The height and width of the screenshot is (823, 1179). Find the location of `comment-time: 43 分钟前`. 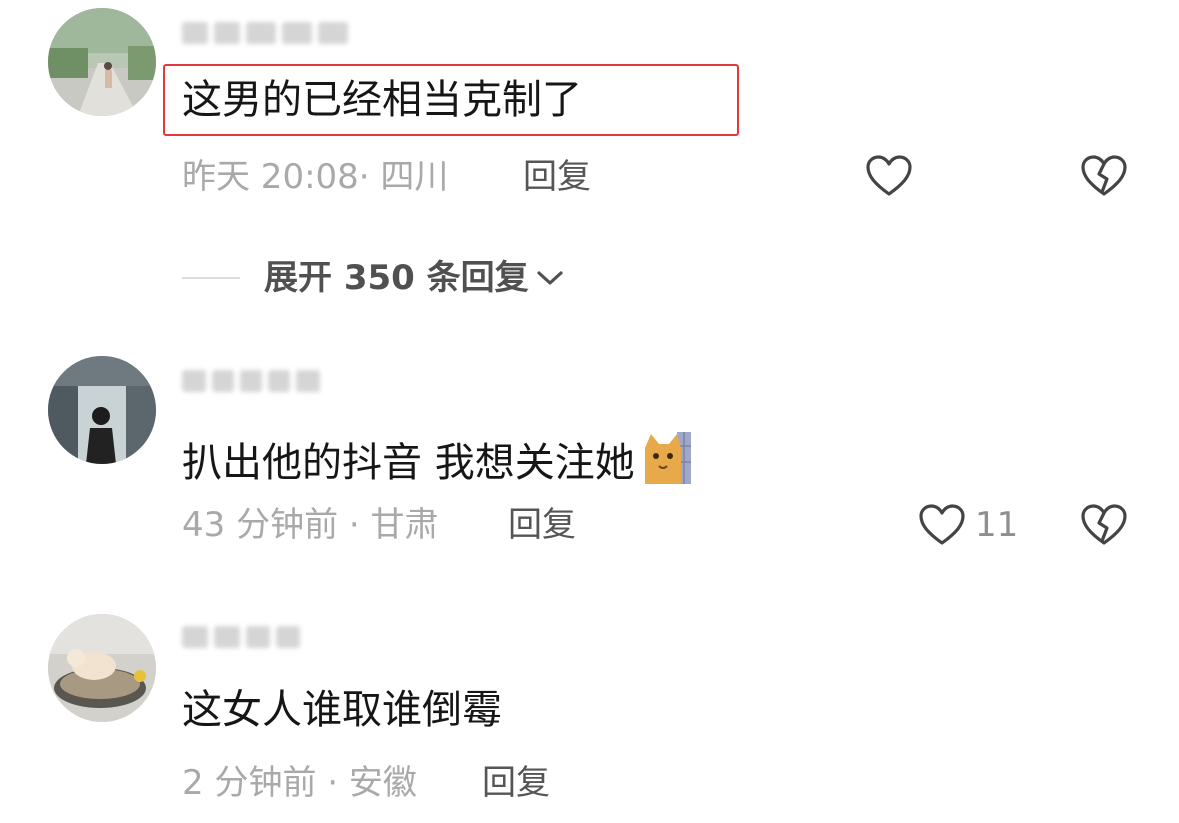

comment-time: 43 分钟前 is located at coordinates (260, 525).